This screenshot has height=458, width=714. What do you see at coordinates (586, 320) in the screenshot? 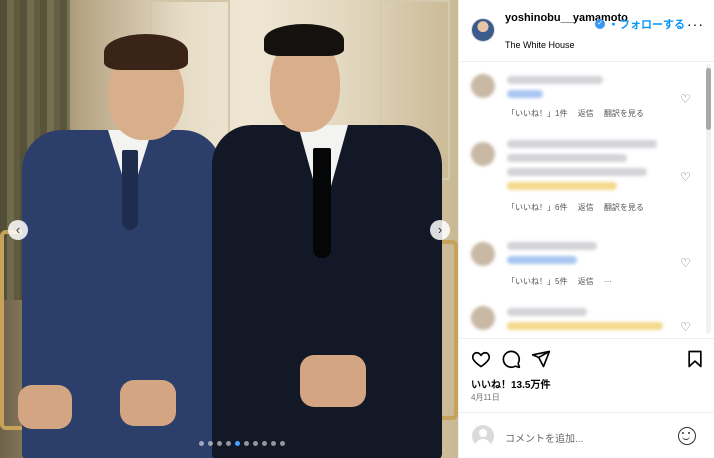
I see `comment-item: ♡` at bounding box center [586, 320].